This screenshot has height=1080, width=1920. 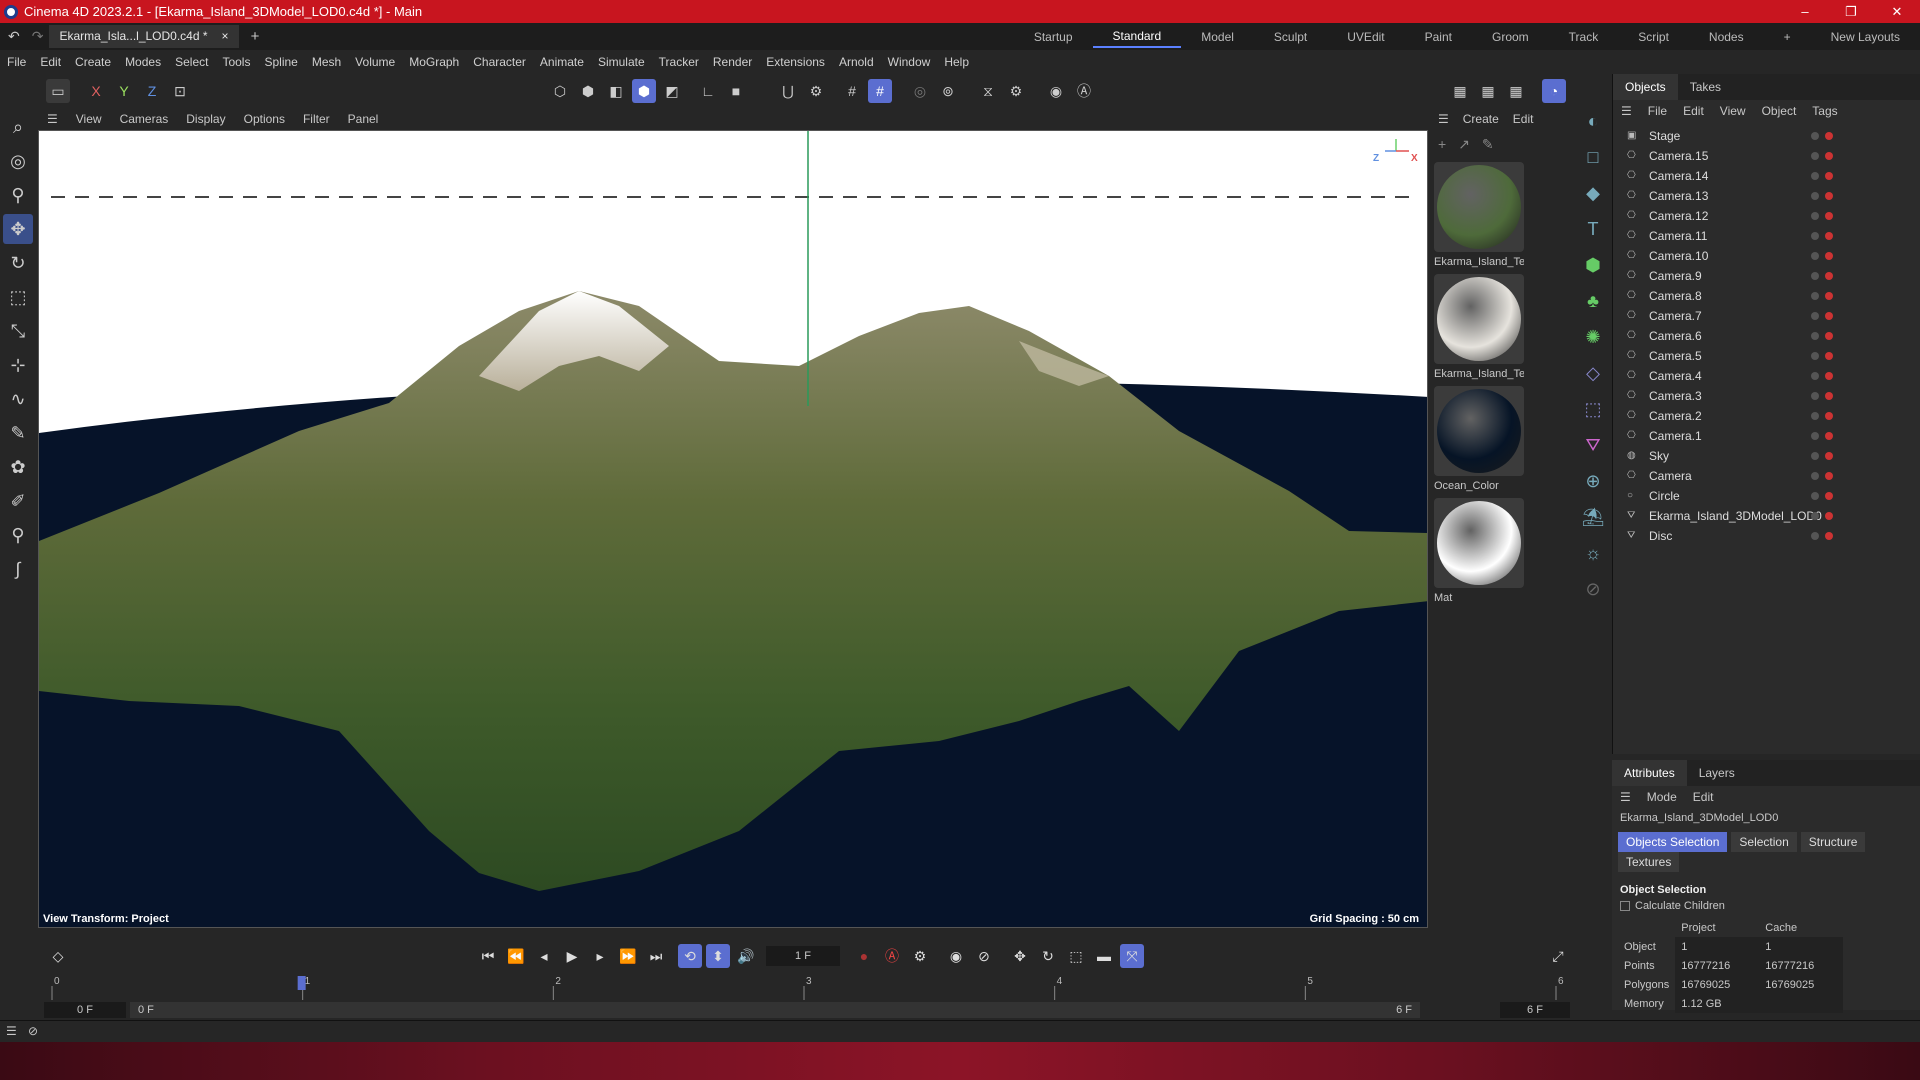 I want to click on key-pla-icon: ⤧, so click(x=1132, y=956).